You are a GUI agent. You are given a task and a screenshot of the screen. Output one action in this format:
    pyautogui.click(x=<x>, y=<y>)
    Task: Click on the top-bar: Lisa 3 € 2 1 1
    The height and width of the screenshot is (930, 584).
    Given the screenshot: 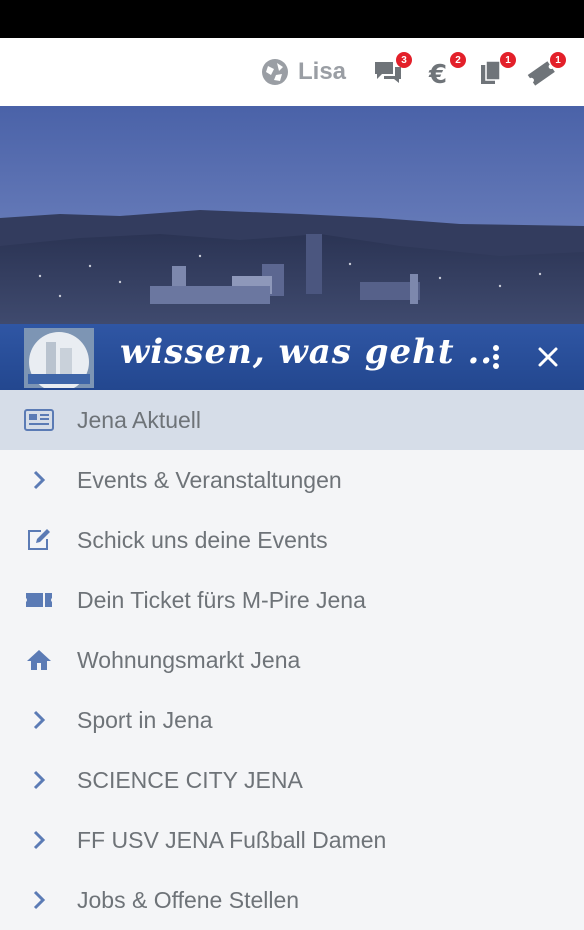 What is the action you would take?
    pyautogui.click(x=292, y=72)
    